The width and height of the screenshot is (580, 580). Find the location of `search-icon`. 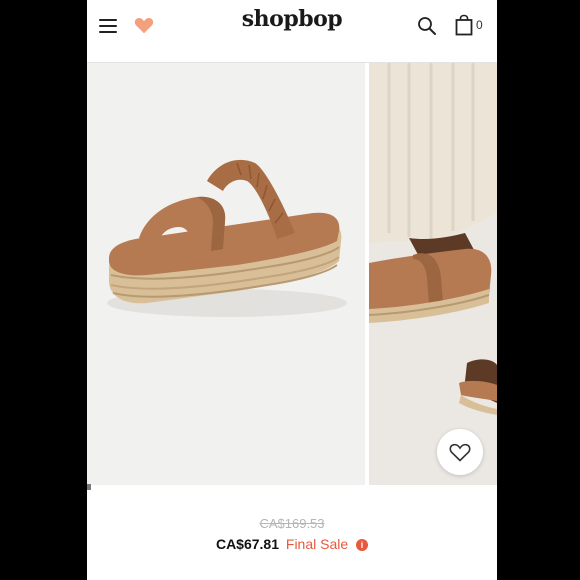

search-icon is located at coordinates (427, 26).